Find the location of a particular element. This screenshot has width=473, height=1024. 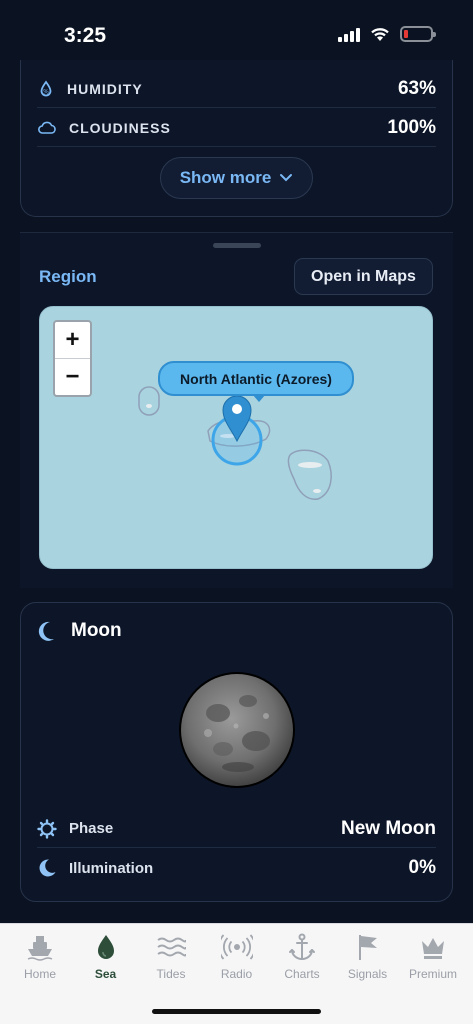

cloud-icon is located at coordinates (47, 127).